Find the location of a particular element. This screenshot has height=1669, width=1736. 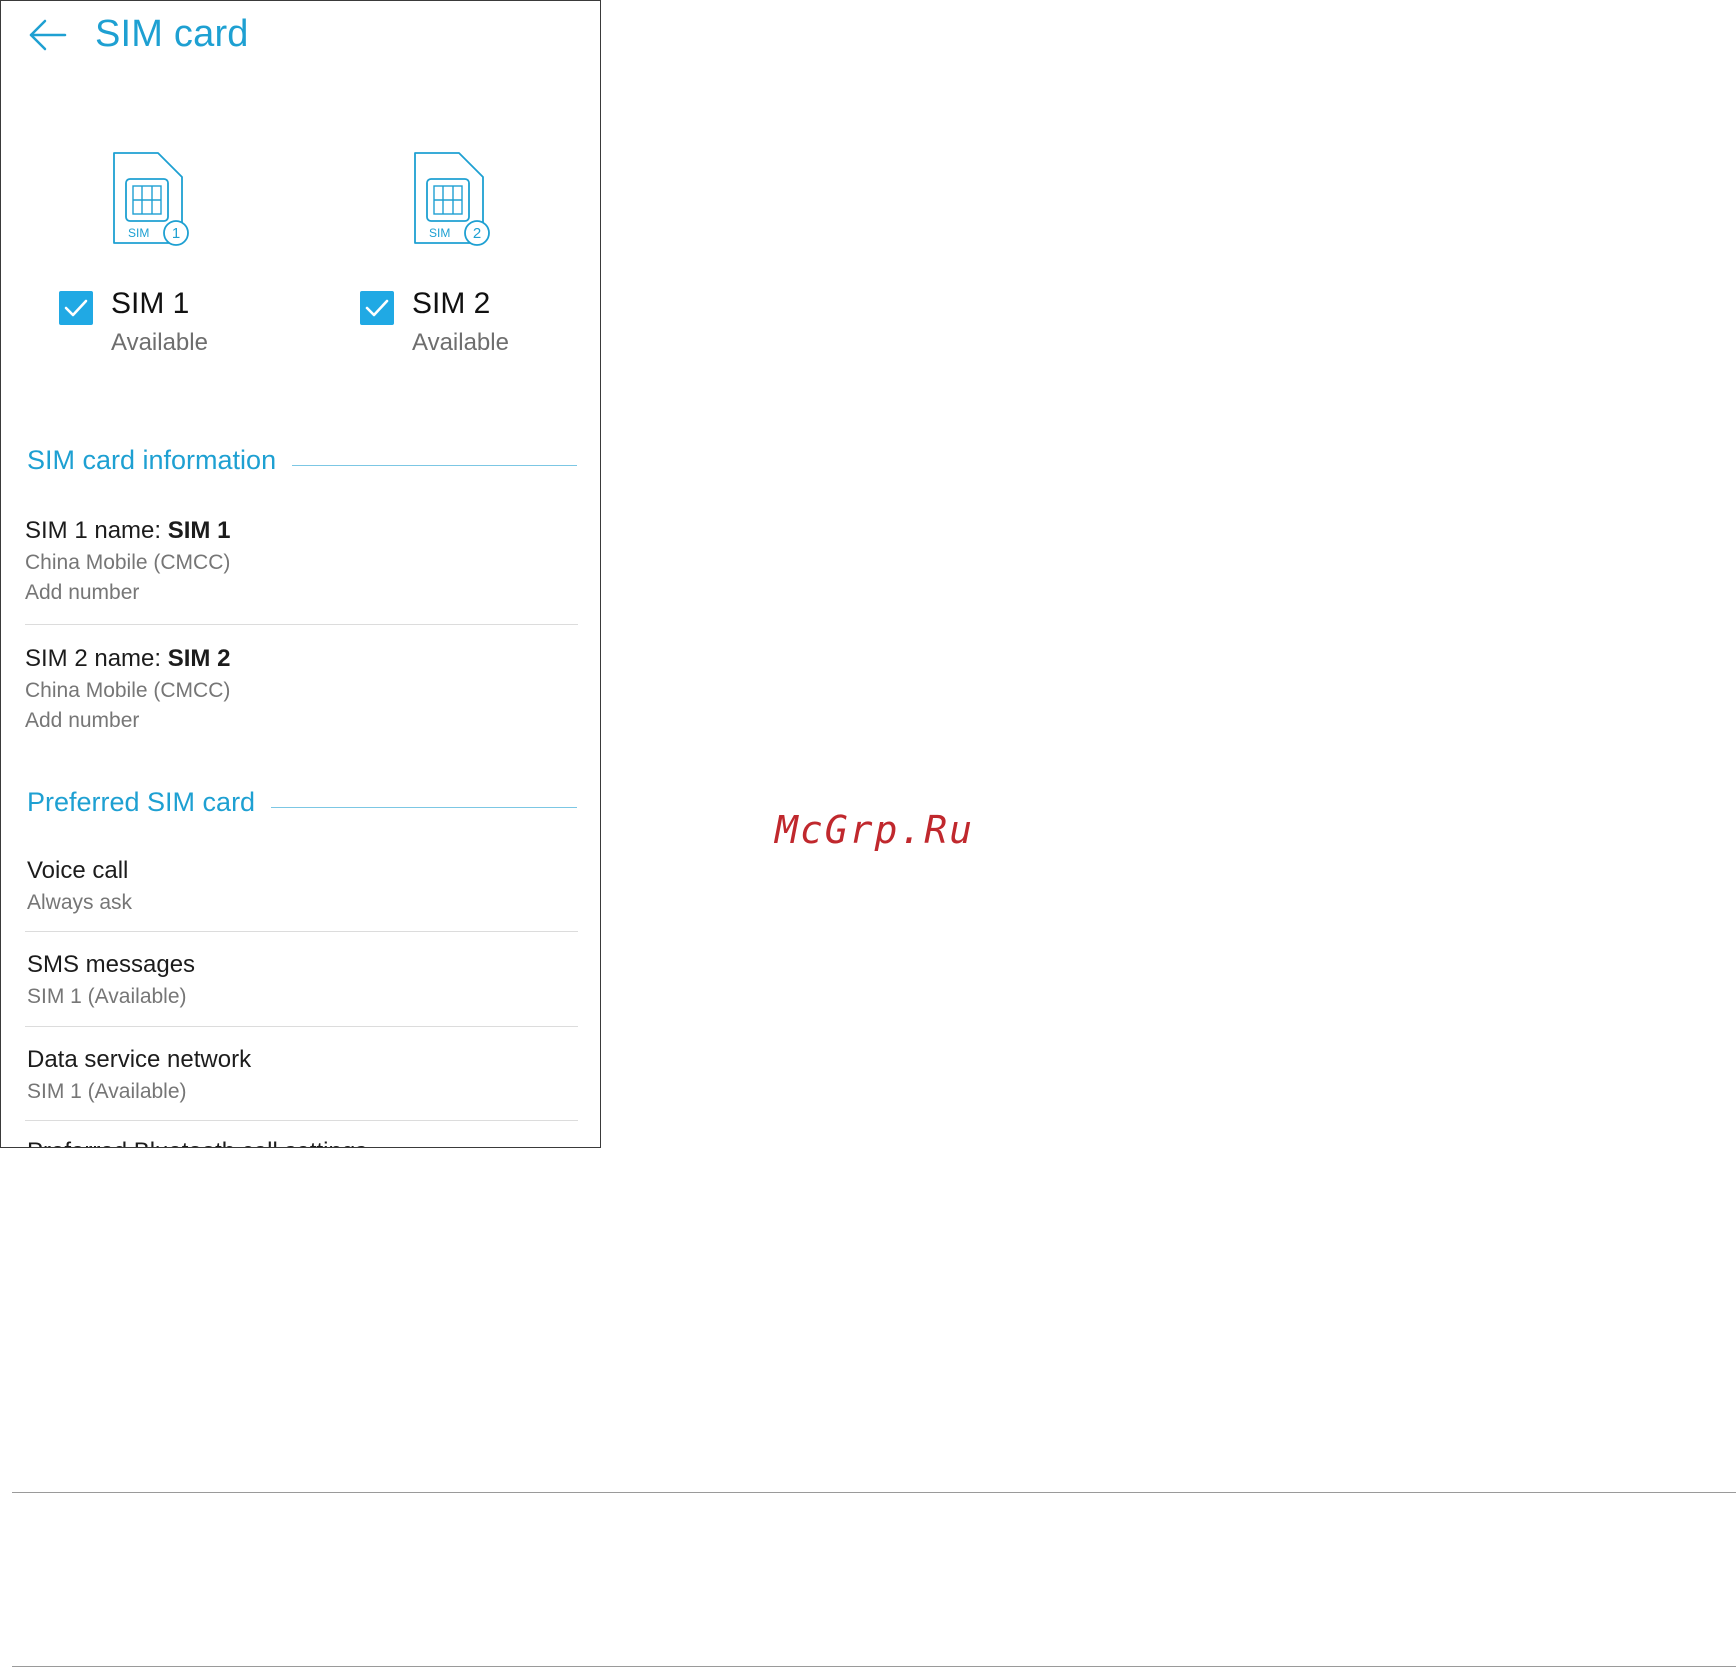

sim-name-line: SIM 1 name: SIM 1 is located at coordinates (301, 531).